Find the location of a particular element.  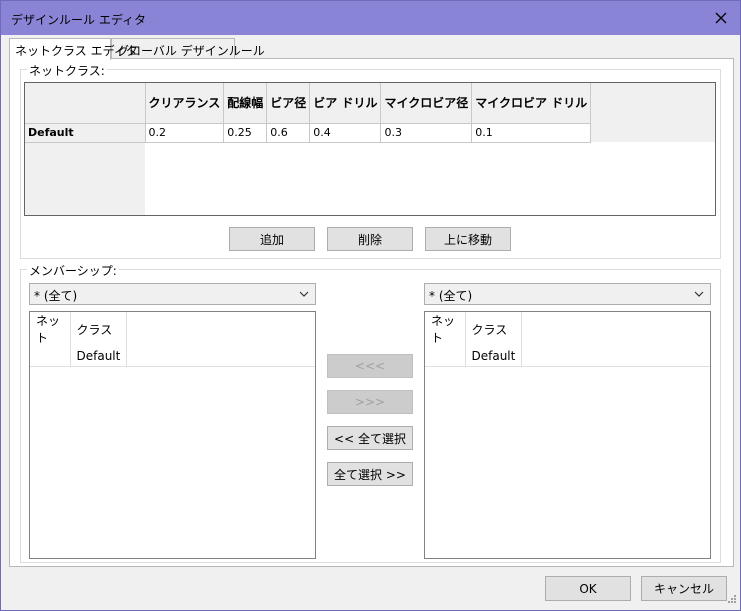

left-net-table: ネット クラス Default is located at coordinates (172, 339).